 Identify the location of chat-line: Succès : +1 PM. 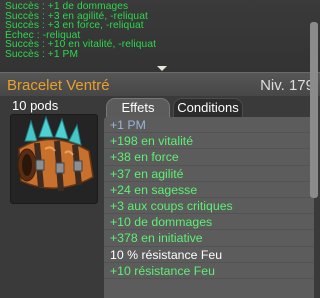
(42, 54).